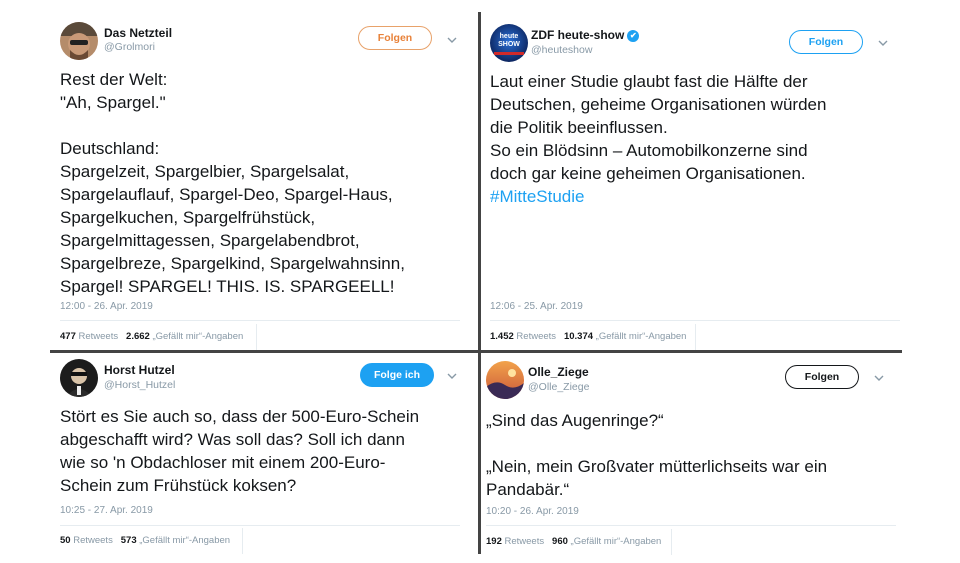 This screenshot has height=563, width=960. What do you see at coordinates (502, 336) in the screenshot?
I see `retweet-count: 1.452` at bounding box center [502, 336].